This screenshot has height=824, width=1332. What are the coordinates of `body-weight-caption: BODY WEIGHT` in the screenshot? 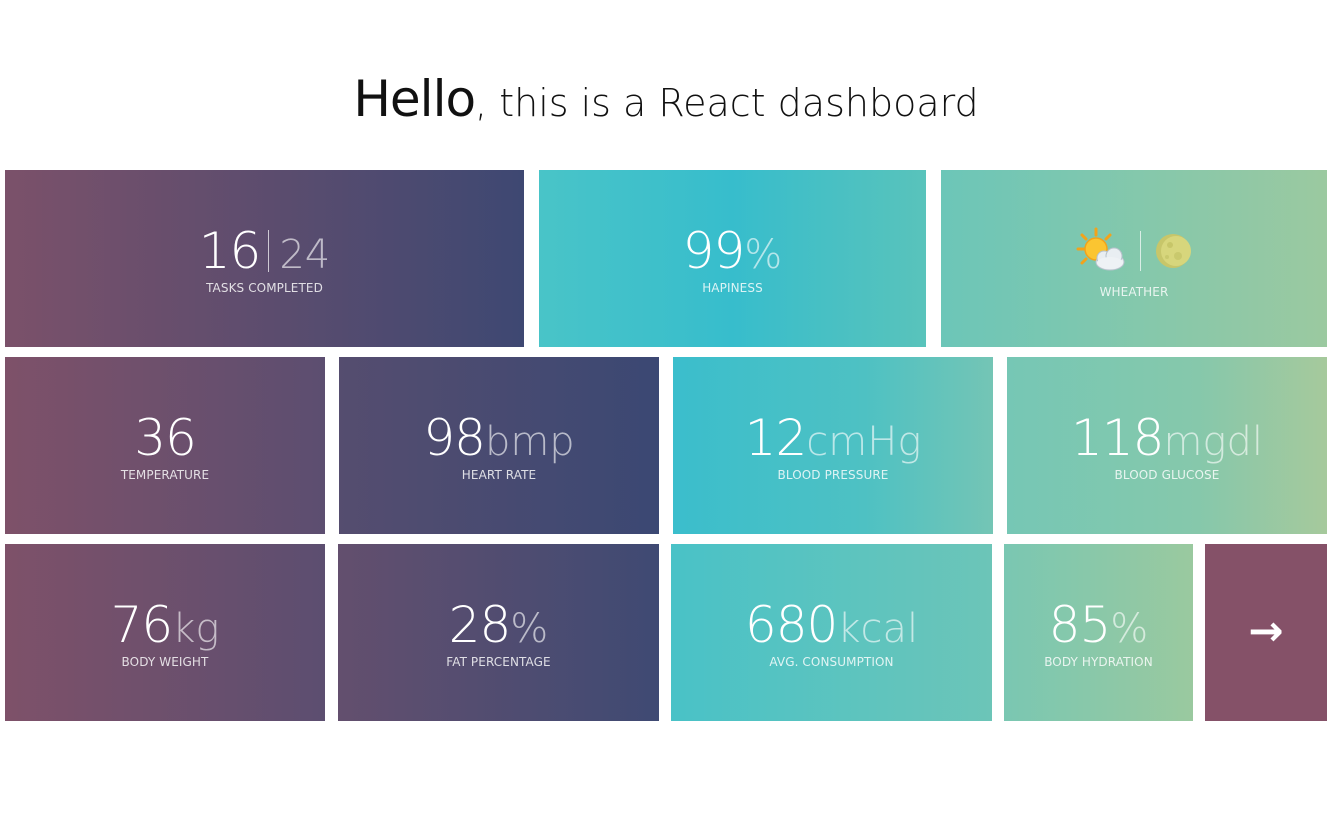 It's located at (165, 661).